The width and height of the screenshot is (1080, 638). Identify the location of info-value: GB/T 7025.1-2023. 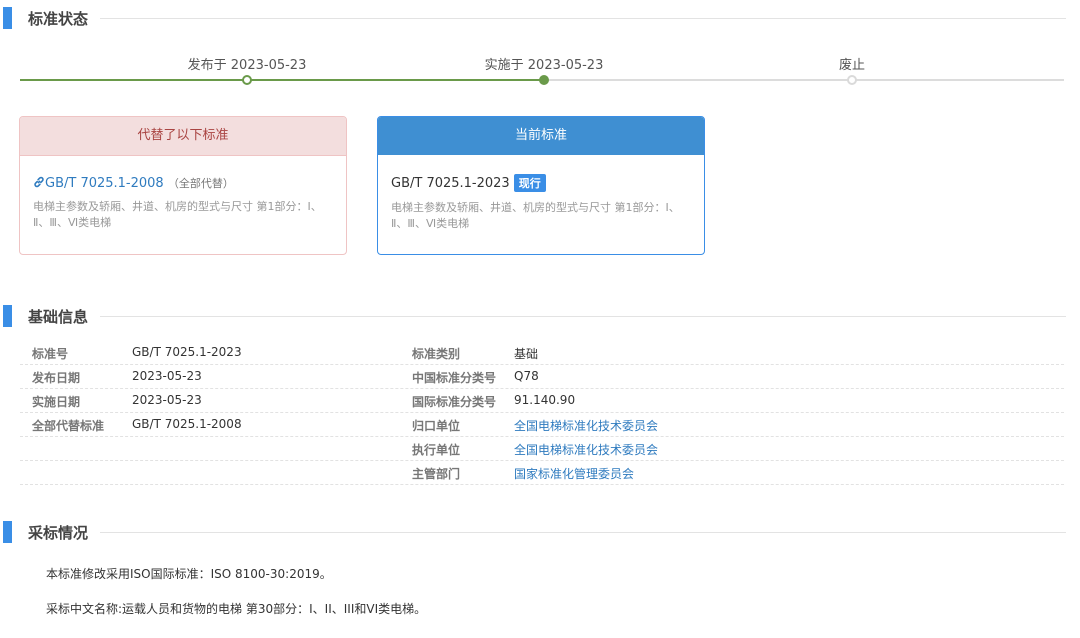
(187, 352).